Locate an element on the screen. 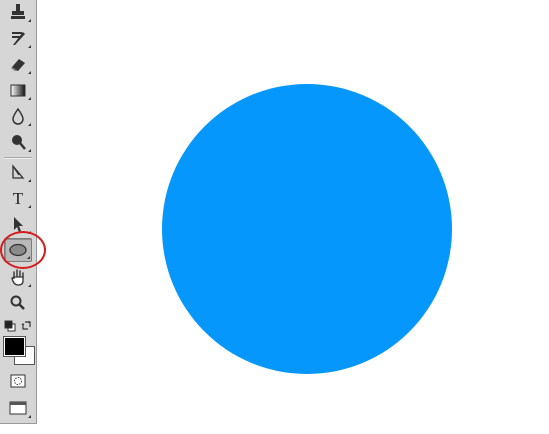 This screenshot has width=549, height=434. gradient-tool is located at coordinates (18, 90).